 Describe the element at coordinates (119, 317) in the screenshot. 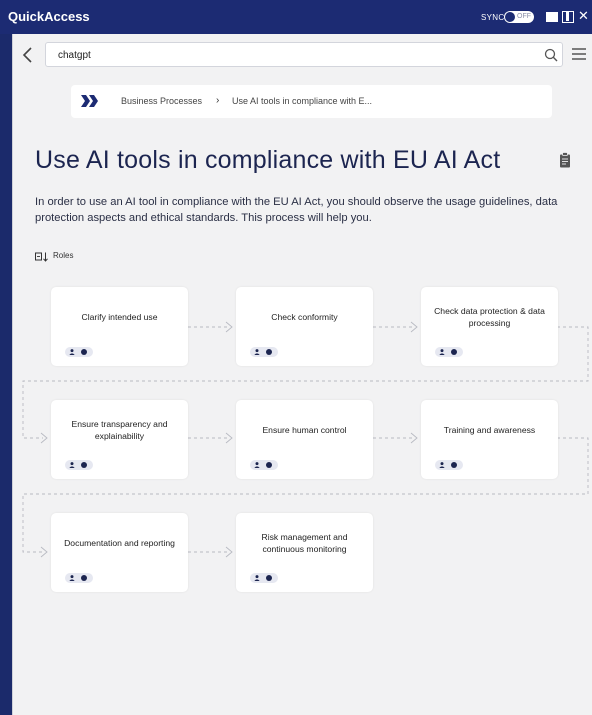

I see `step-label: Clarify intended use` at that location.